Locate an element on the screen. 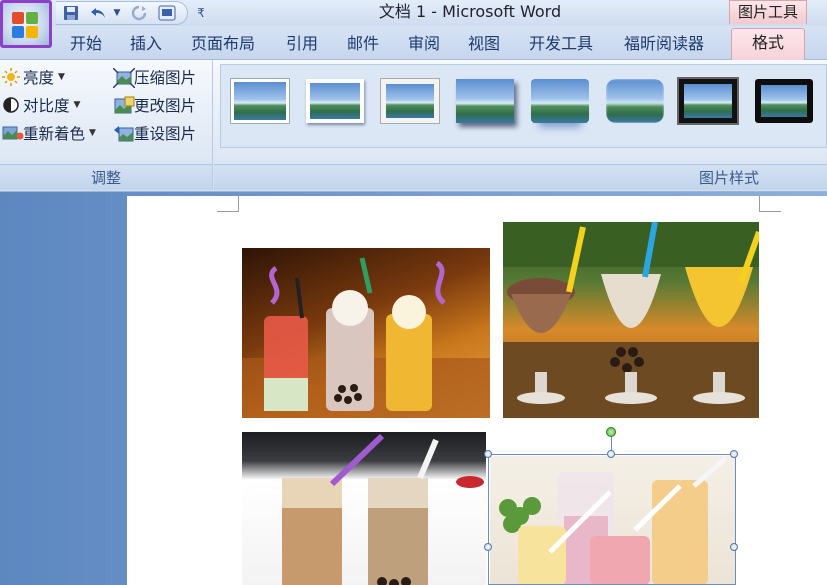  brightness-button: 亮度 ▼ is located at coordinates (33, 77).